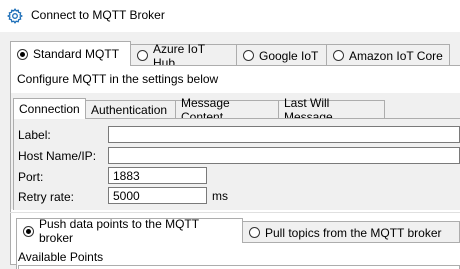 This screenshot has height=269, width=460. What do you see at coordinates (331, 110) in the screenshot?
I see `tab-last-will-message: Last Will Message` at bounding box center [331, 110].